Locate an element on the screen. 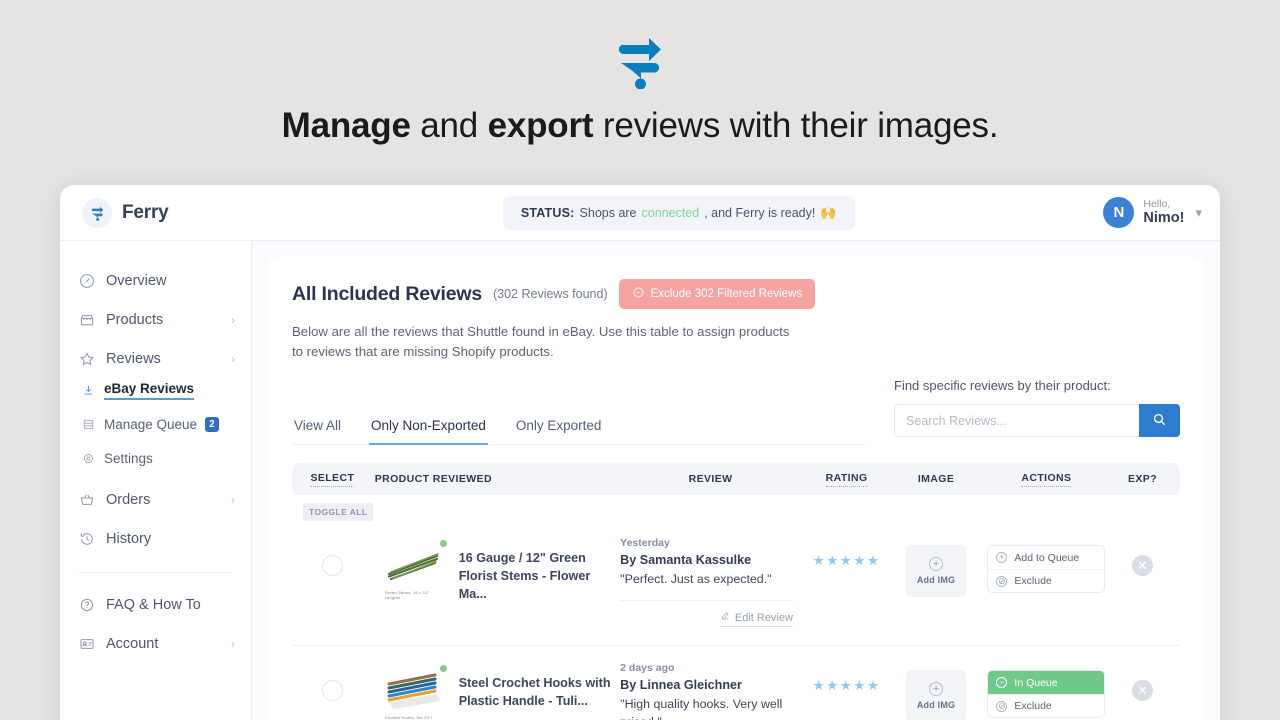  brand-name: Ferry is located at coordinates (145, 212).